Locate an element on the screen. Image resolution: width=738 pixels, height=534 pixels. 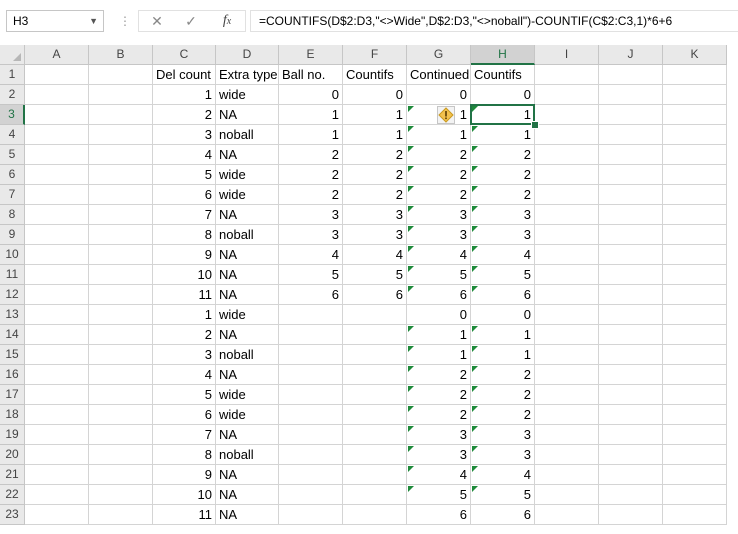
cell-b19 is located at coordinates (121, 435).